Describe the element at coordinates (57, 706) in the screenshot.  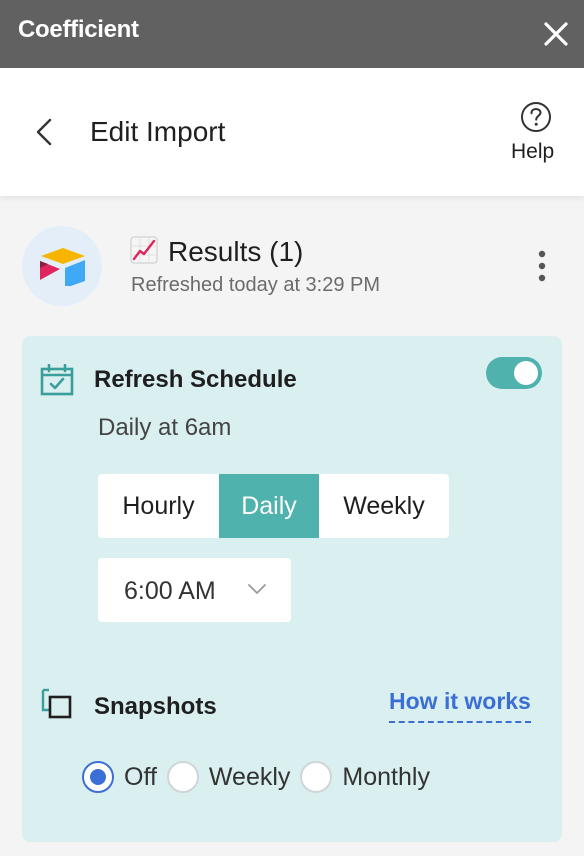
I see `snapshot-copy-icon` at that location.